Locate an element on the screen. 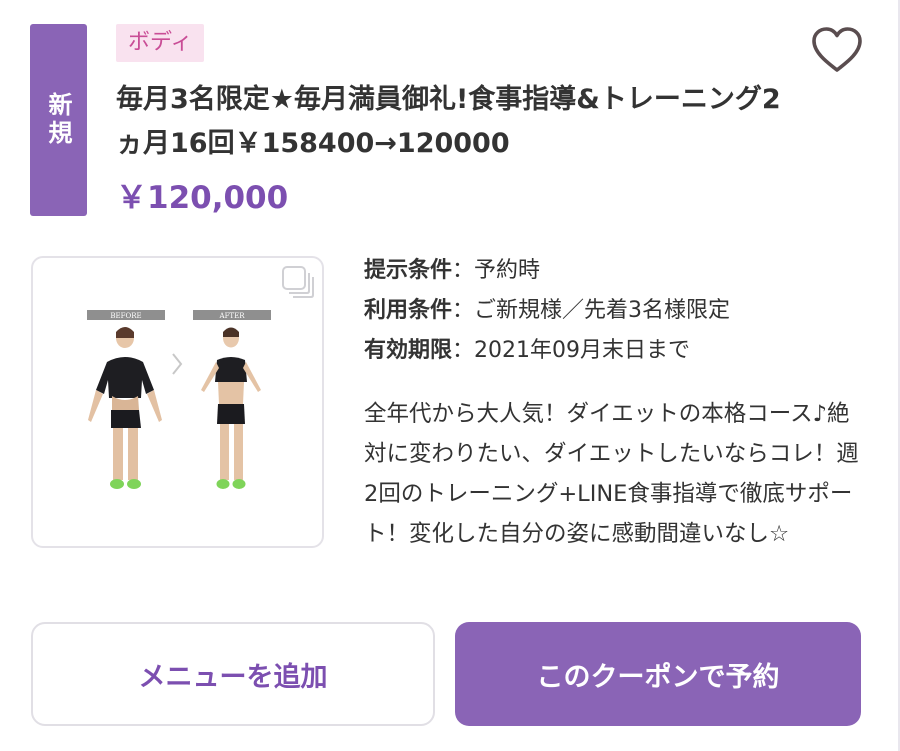 The height and width of the screenshot is (751, 900). condition-usage: 利用条件：ご新規様／先着3名様限定 is located at coordinates (624, 311).